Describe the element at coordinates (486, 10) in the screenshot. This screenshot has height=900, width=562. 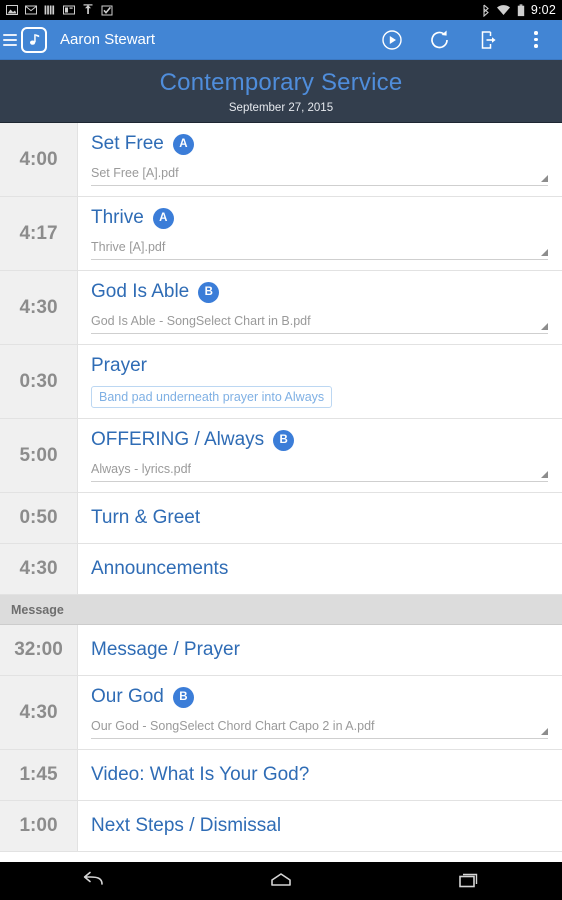
I see `bluetooth-icon` at that location.